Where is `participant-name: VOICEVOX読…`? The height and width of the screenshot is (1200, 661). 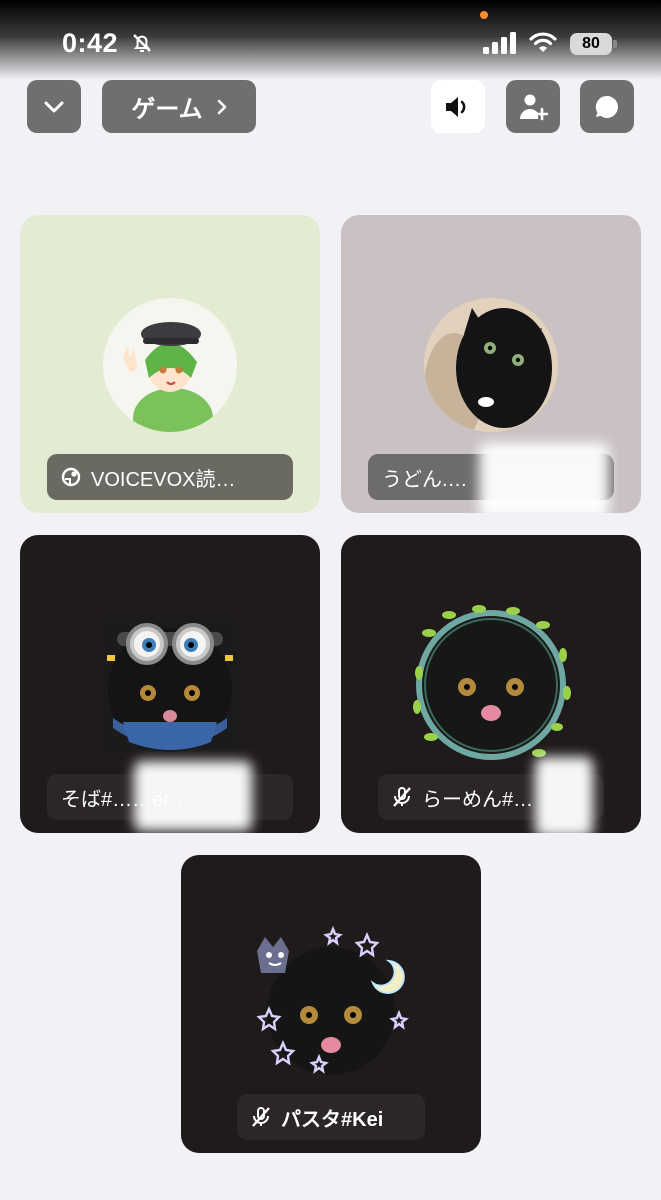
participant-name: VOICEVOX読… is located at coordinates (163, 479).